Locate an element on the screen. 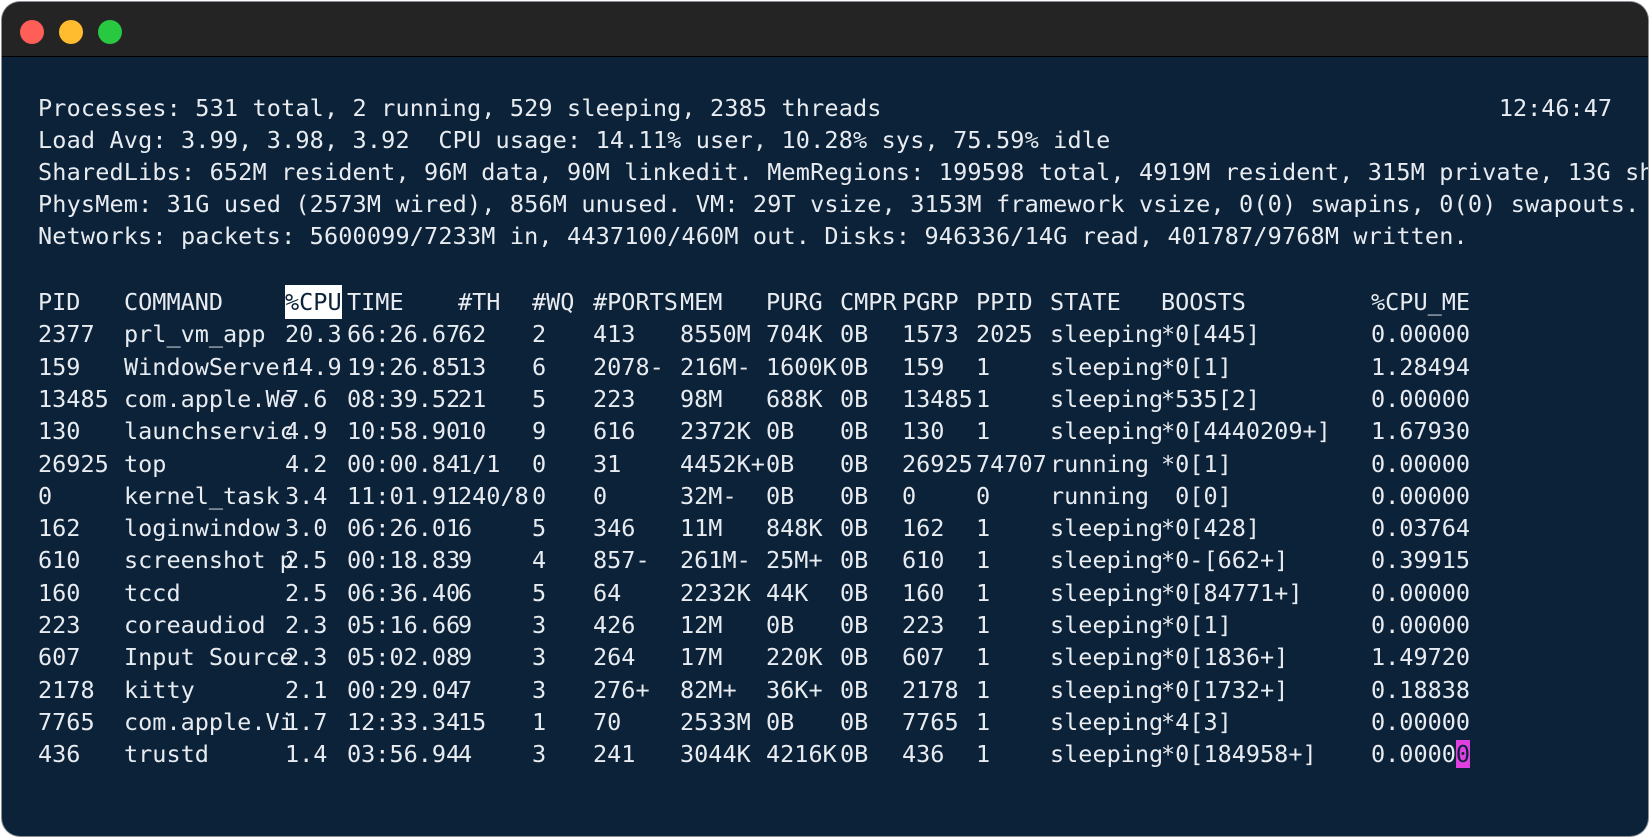  cell-ports: 616 is located at coordinates (614, 431).